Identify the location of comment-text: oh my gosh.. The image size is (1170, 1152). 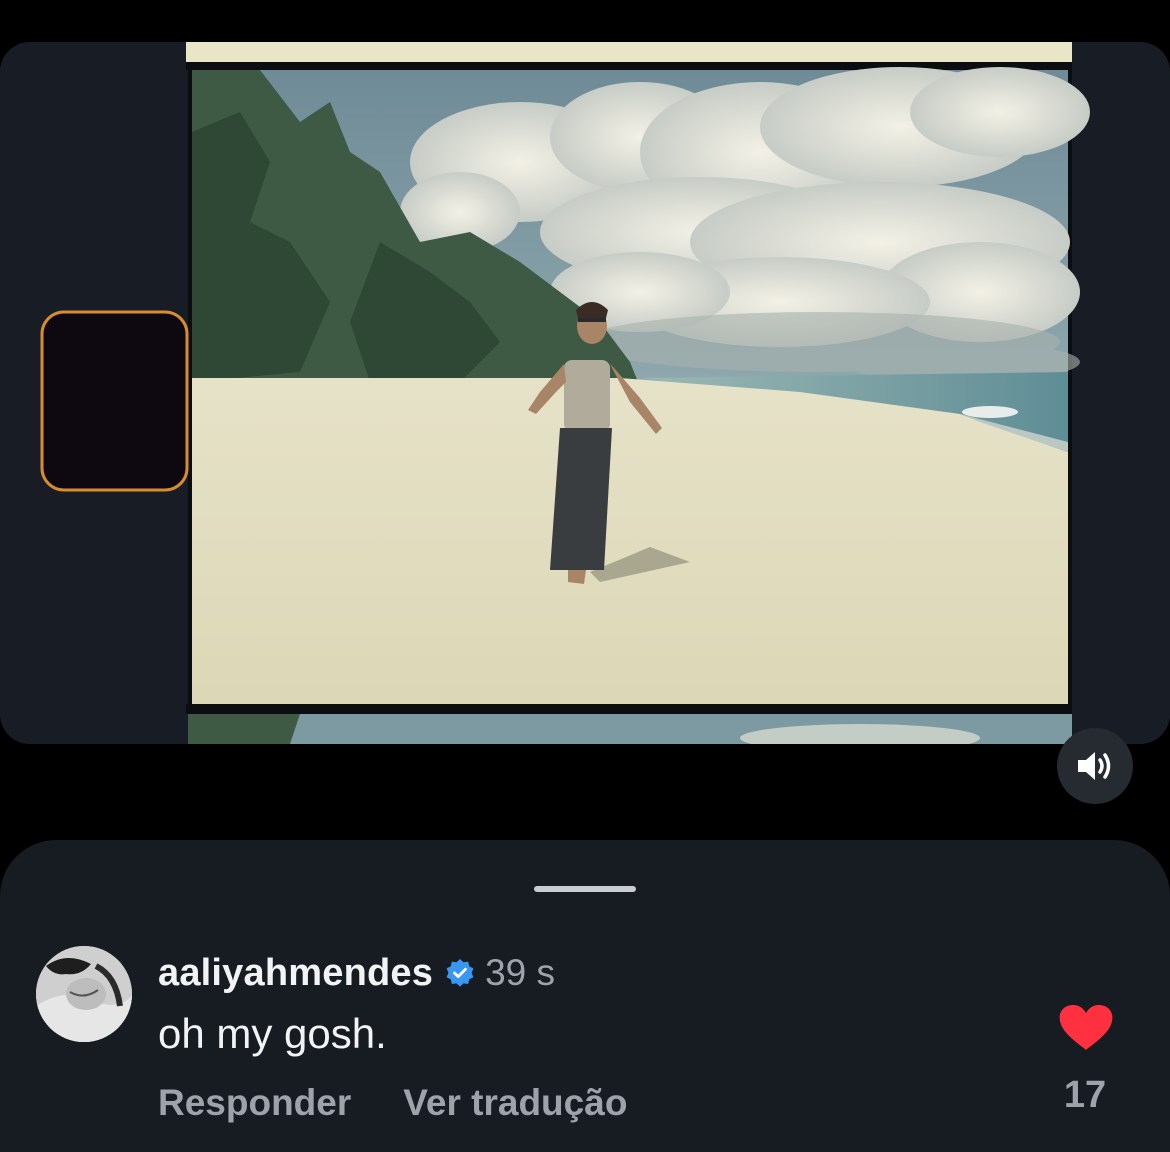
(272, 1033).